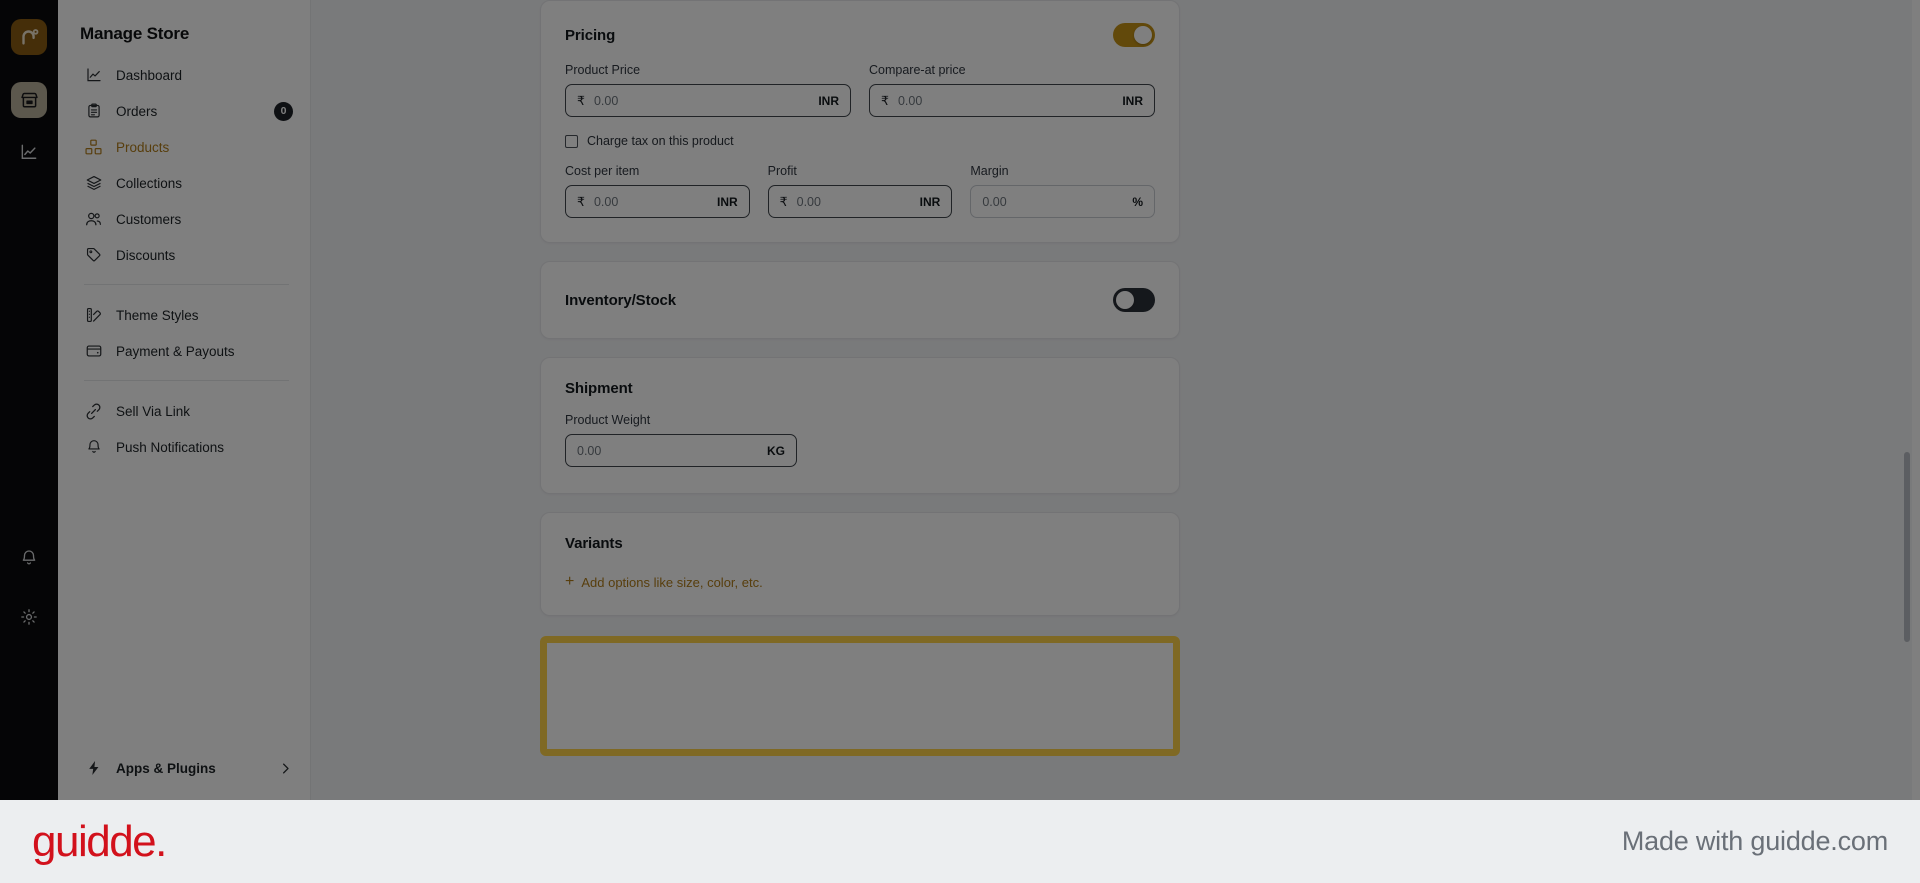 This screenshot has height=883, width=1920. Describe the element at coordinates (571, 141) in the screenshot. I see `charge-tax-checkbox` at that location.